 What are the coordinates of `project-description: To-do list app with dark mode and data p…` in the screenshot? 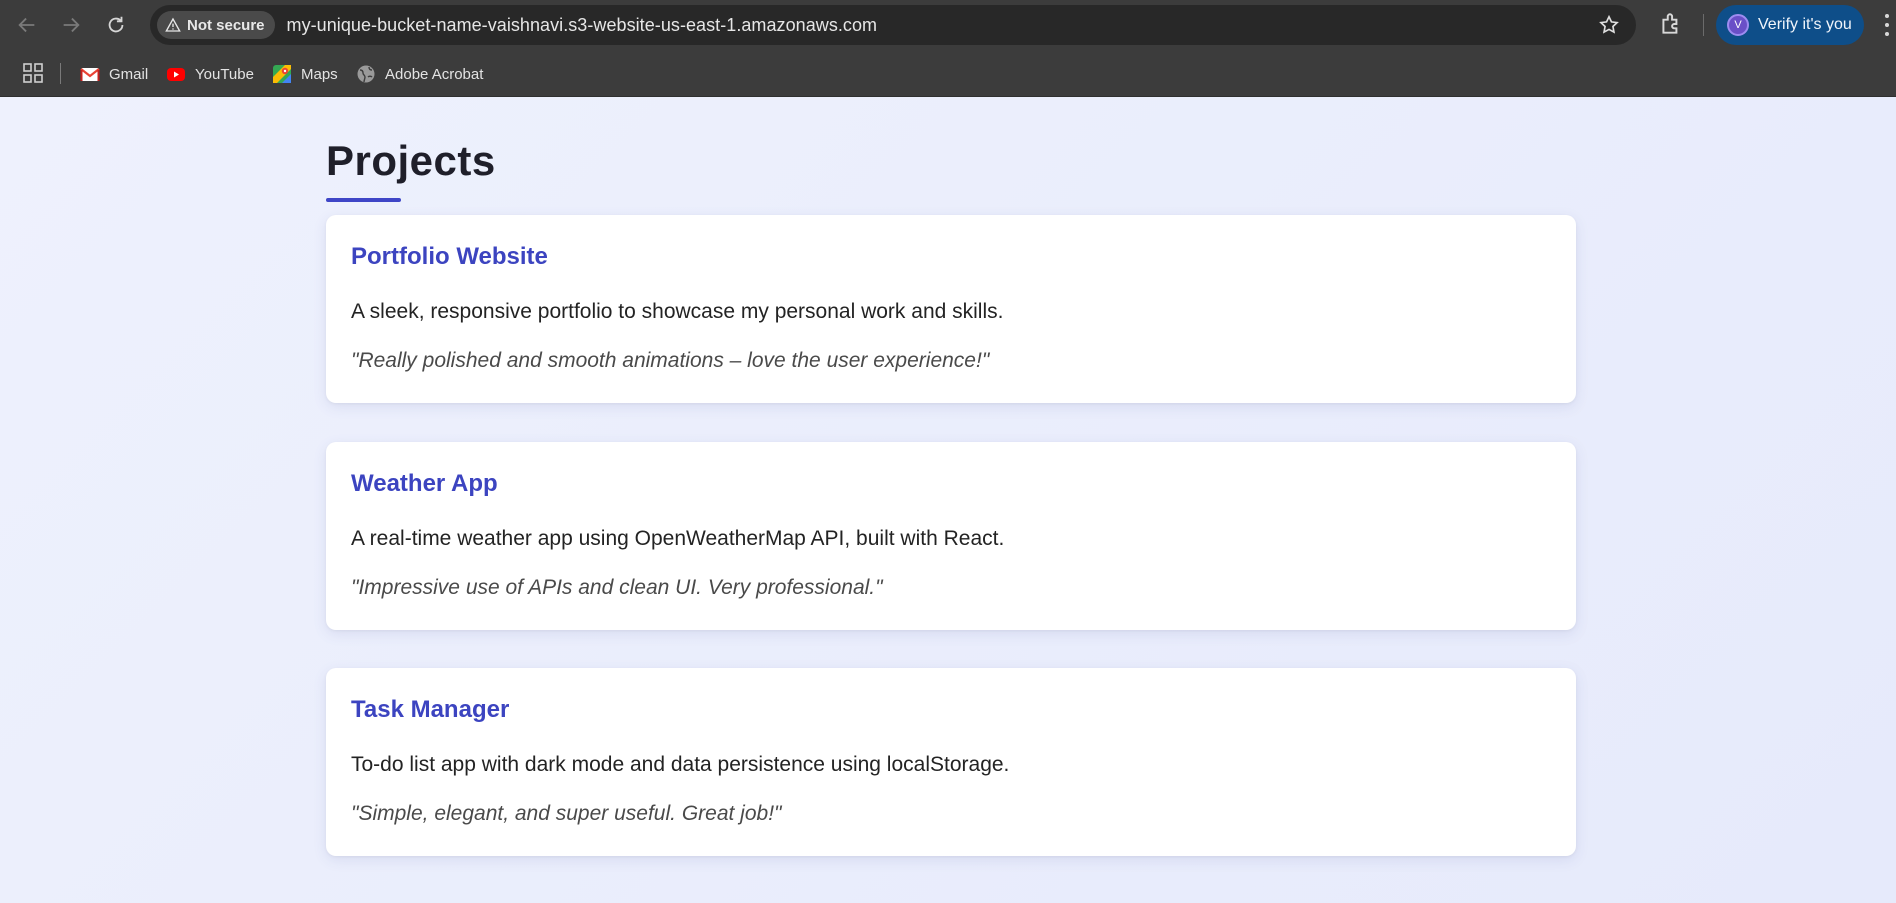 It's located at (680, 764).